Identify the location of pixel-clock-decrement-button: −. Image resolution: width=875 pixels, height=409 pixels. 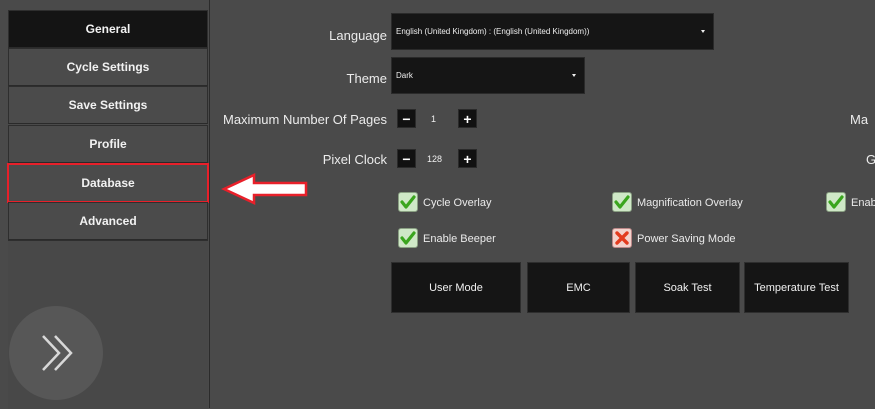
(406, 158).